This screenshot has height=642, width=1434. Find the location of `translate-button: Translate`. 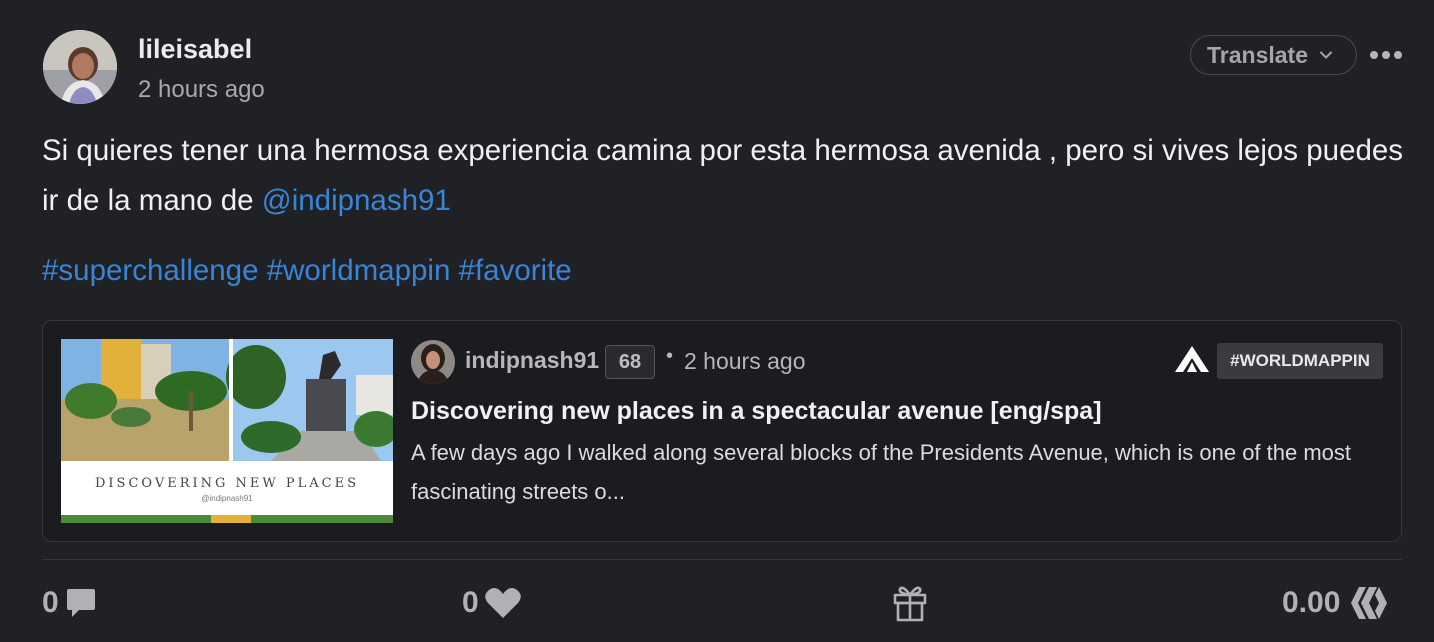

translate-button: Translate is located at coordinates (1273, 55).